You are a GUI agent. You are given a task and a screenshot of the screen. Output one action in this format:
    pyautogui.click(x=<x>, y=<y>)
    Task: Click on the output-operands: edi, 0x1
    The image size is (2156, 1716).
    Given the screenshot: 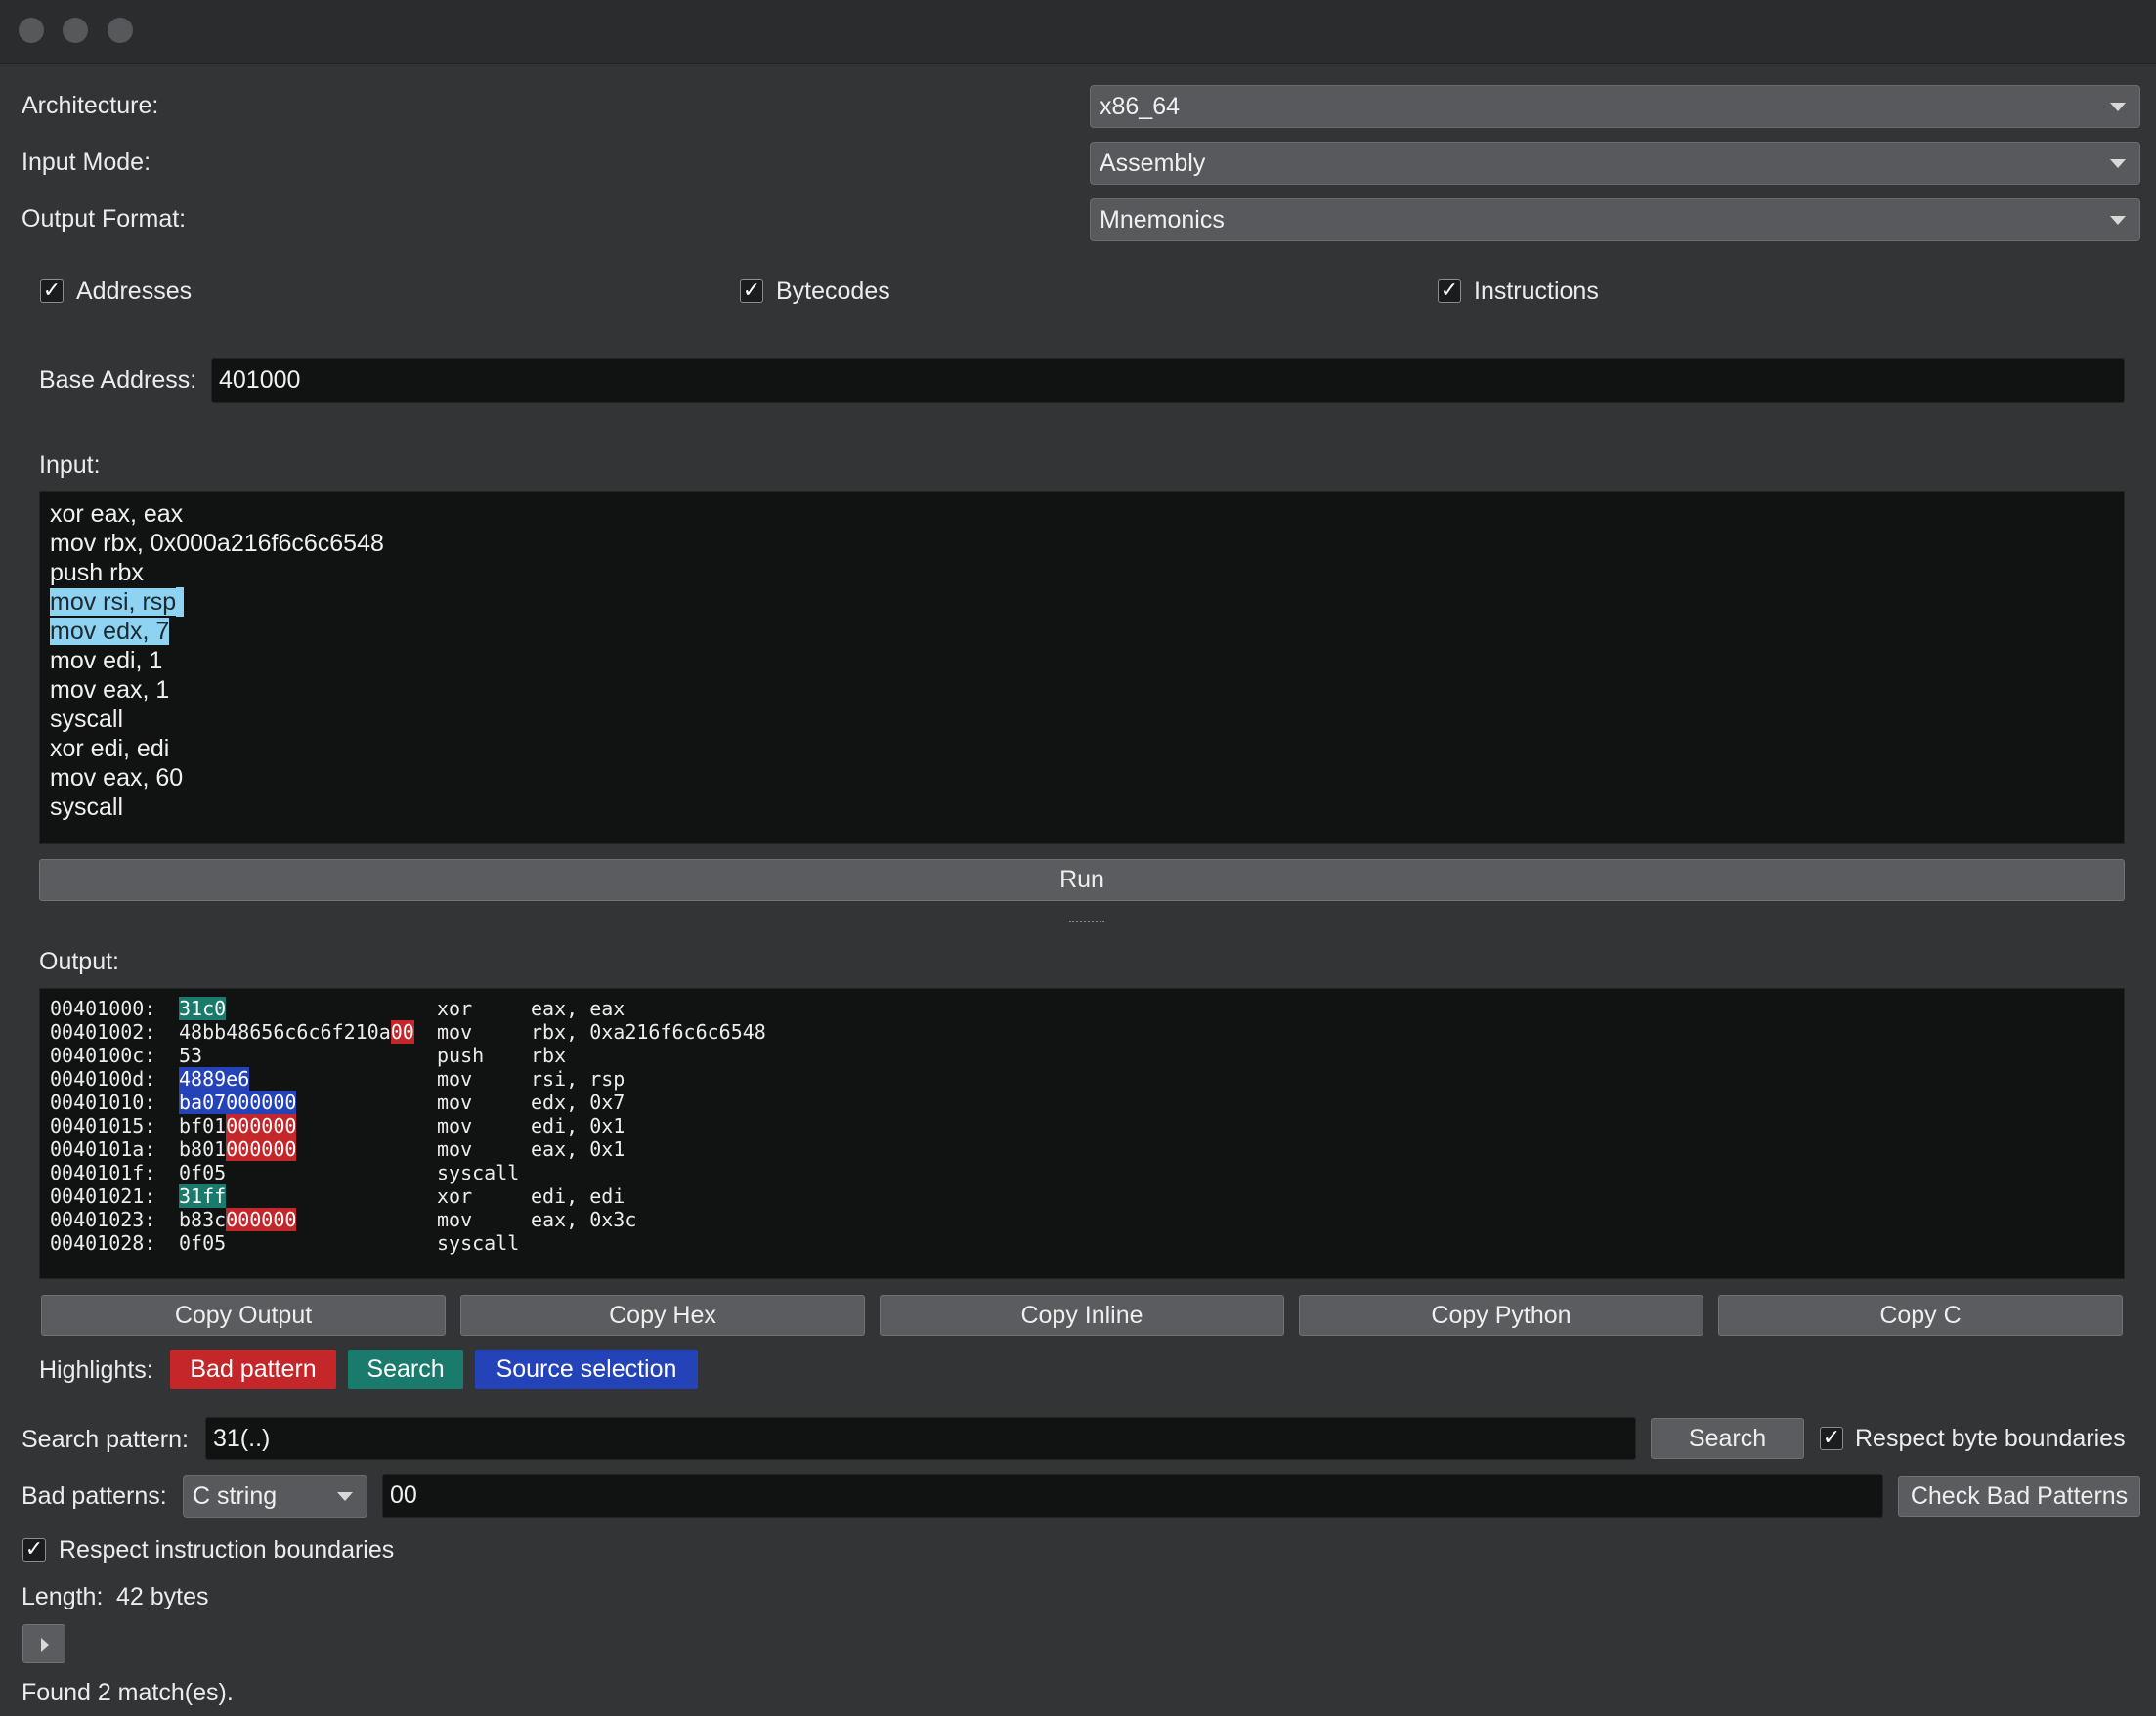 What is the action you would take?
    pyautogui.click(x=578, y=1126)
    